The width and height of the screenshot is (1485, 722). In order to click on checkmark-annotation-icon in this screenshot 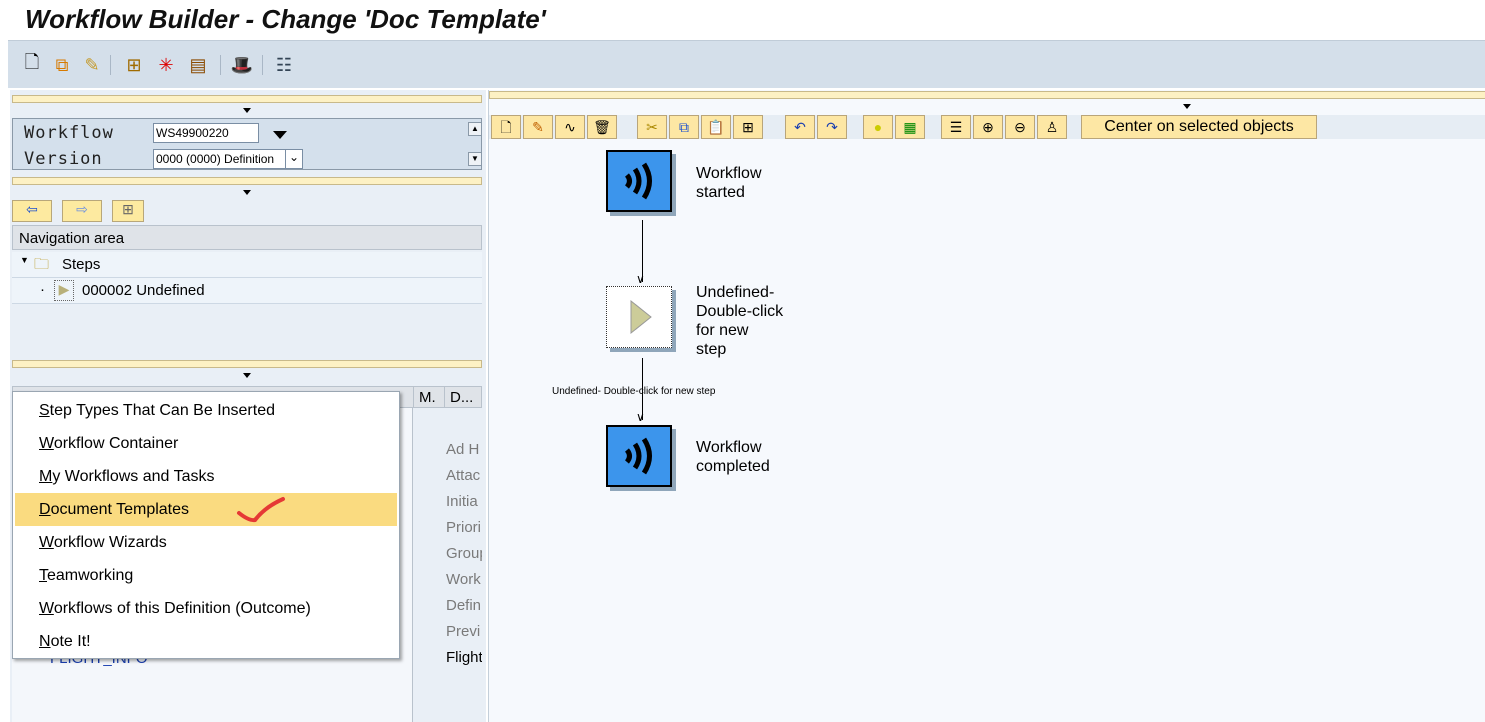, I will do `click(261, 510)`.